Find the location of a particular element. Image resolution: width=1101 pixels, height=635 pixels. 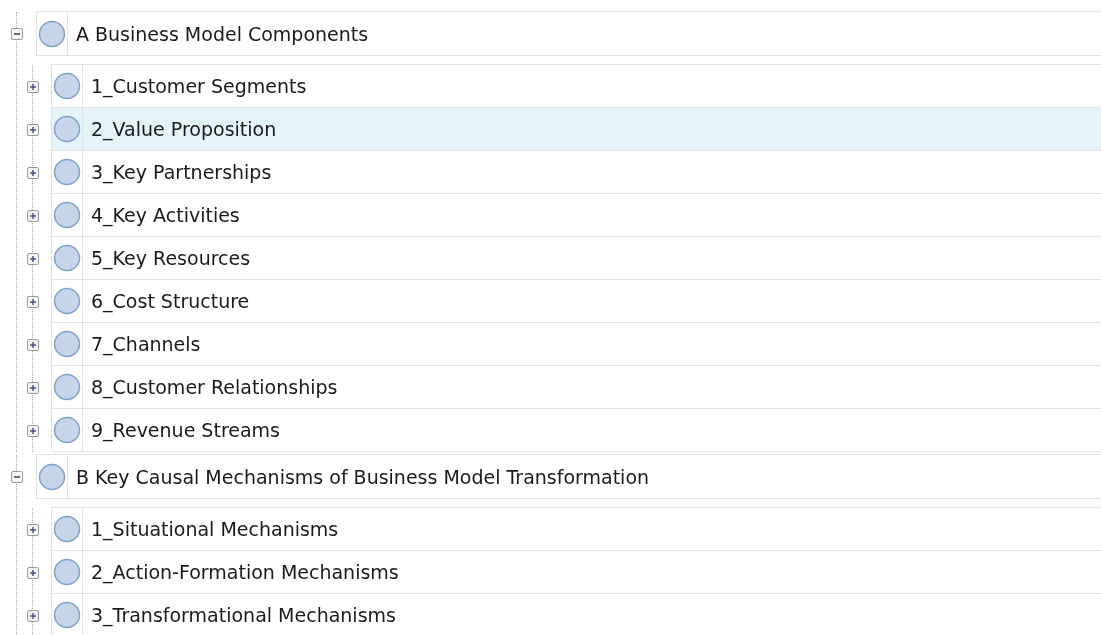

node-label: 9_Revenue Streams is located at coordinates (185, 430).